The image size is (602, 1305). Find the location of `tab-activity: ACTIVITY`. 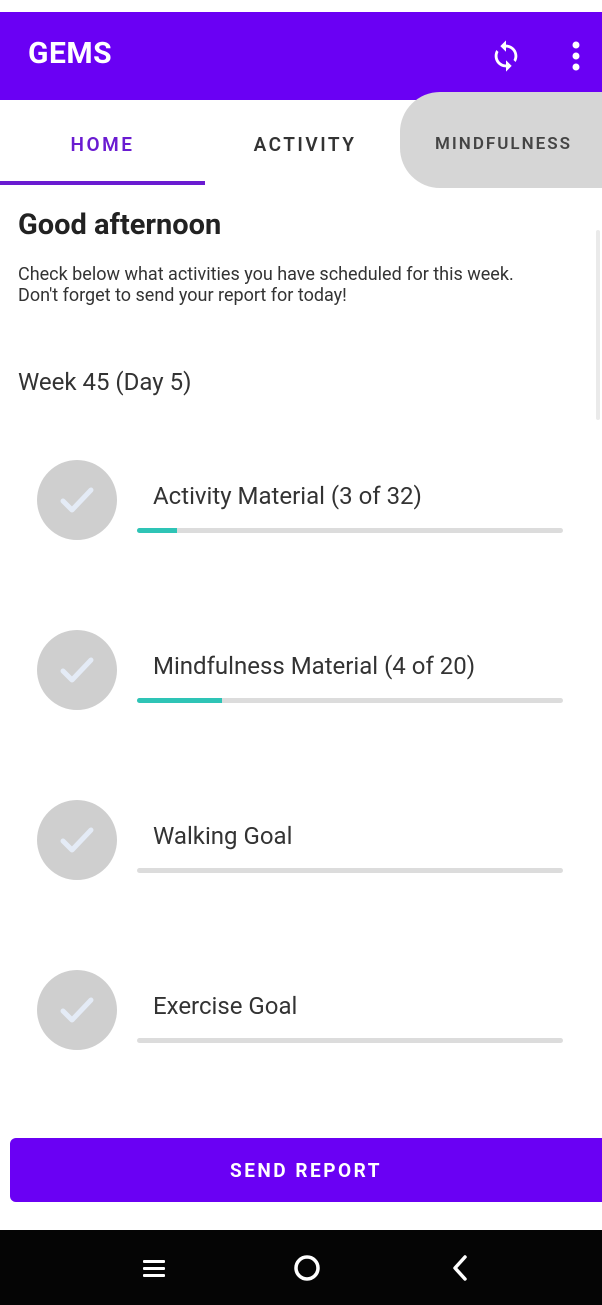

tab-activity: ACTIVITY is located at coordinates (305, 144).